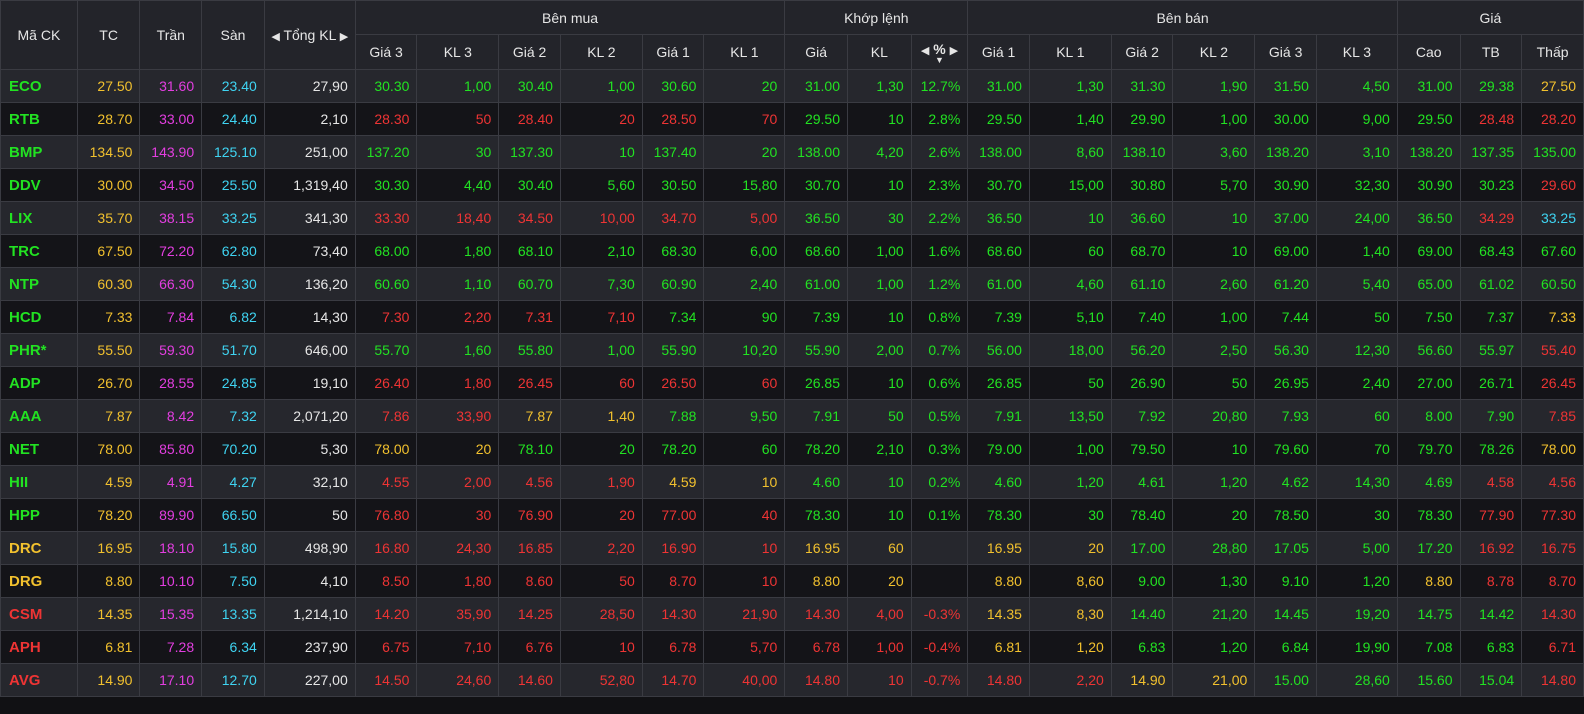  What do you see at coordinates (879, 52) in the screenshot?
I see `col-match-vol: KL` at bounding box center [879, 52].